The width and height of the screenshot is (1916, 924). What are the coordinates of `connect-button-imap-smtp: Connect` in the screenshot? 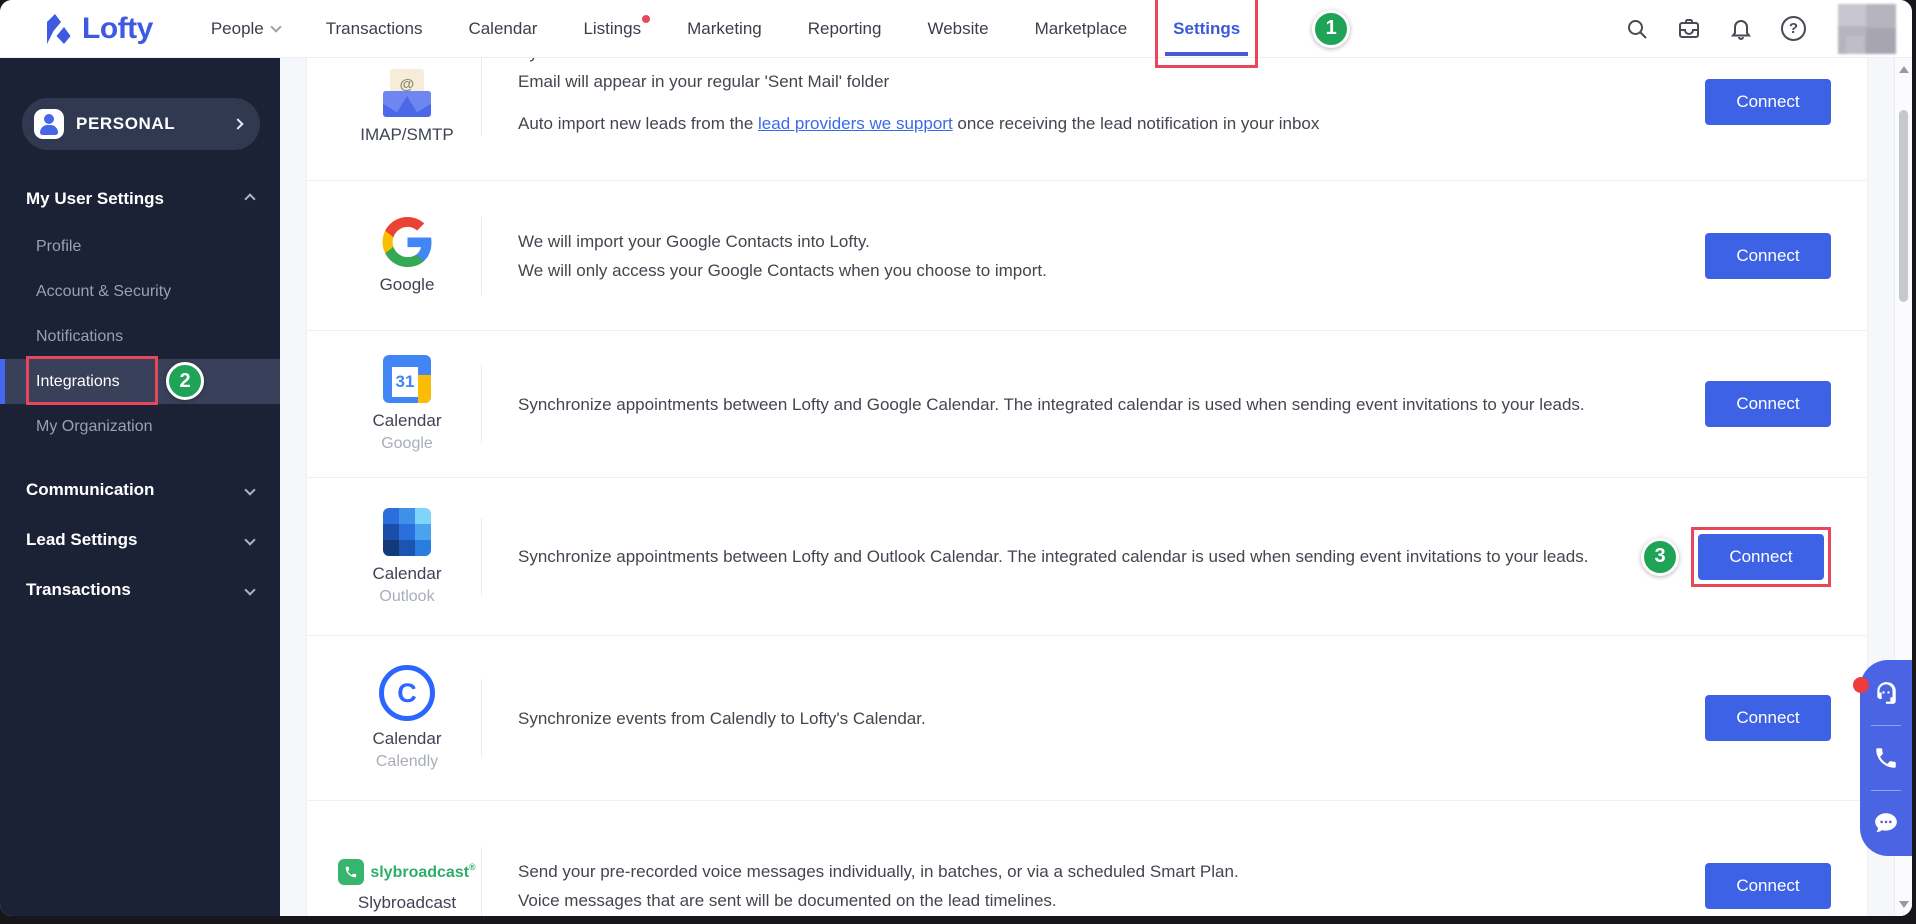 It's located at (1768, 102).